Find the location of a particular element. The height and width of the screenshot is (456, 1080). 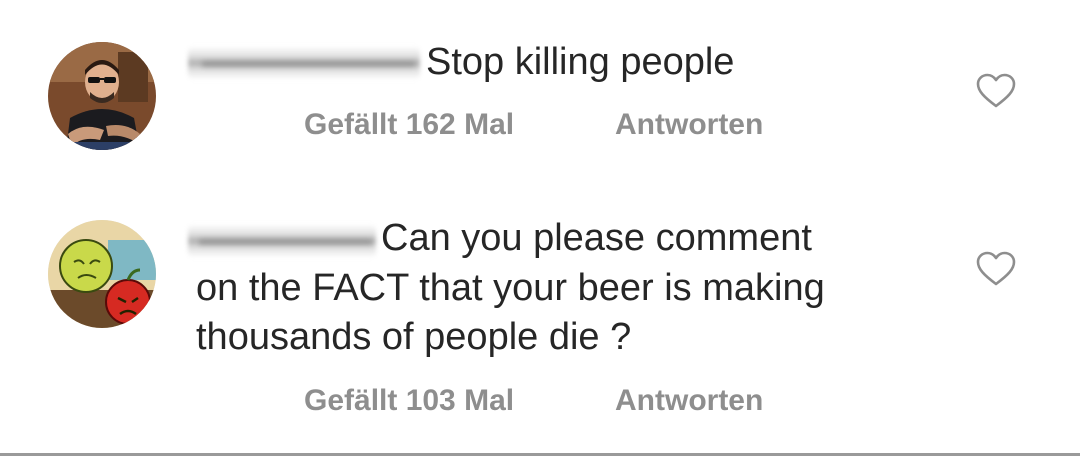

profile-photo-icon is located at coordinates (102, 274).